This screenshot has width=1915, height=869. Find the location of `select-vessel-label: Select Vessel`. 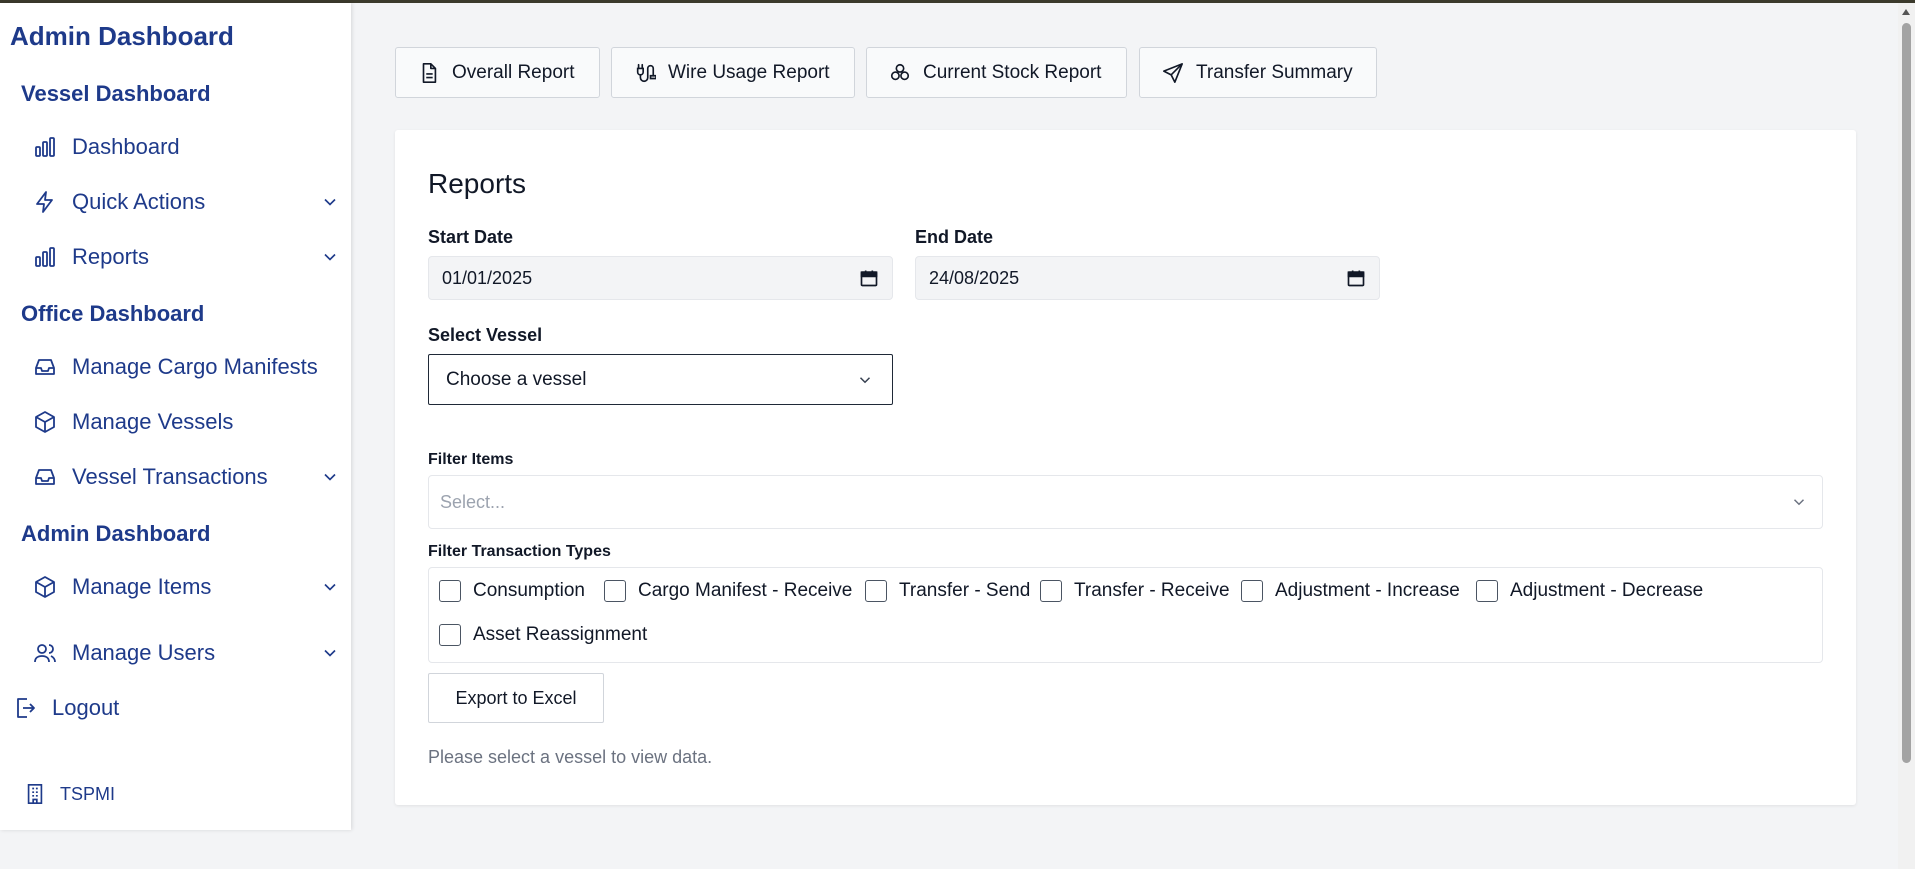

select-vessel-label: Select Vessel is located at coordinates (485, 335).